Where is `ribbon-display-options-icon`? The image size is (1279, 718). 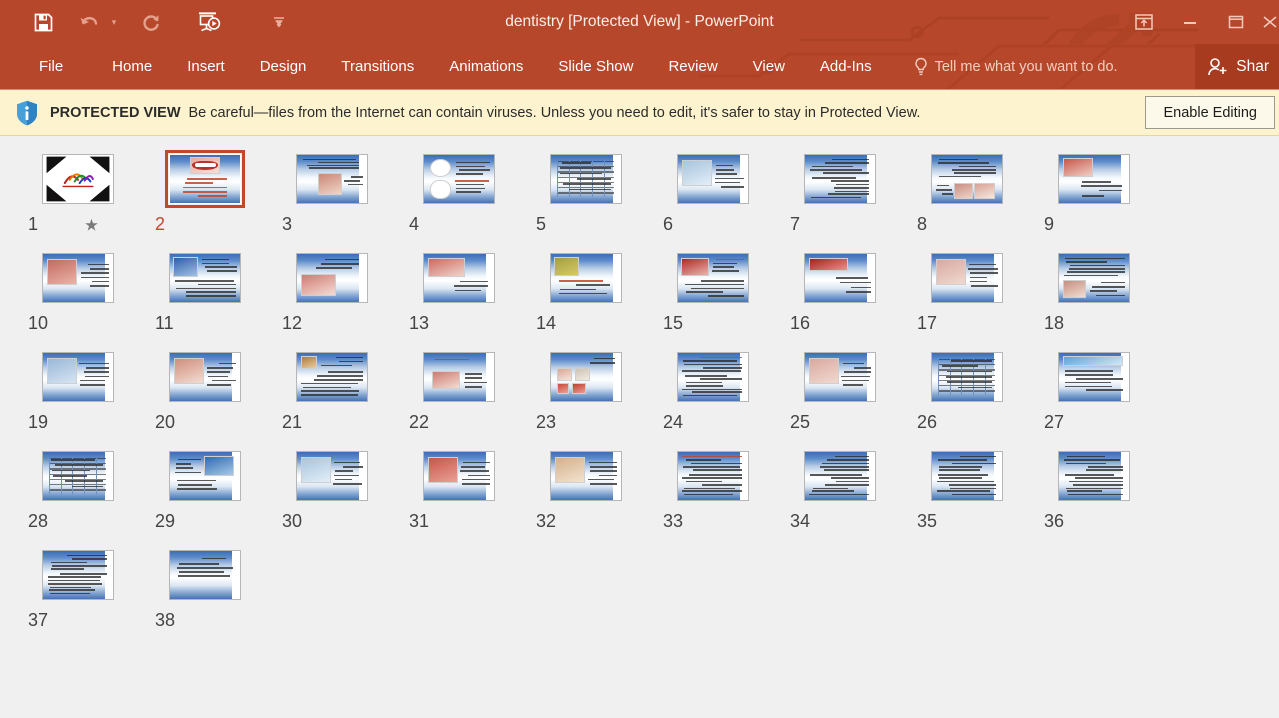 ribbon-display-options-icon is located at coordinates (1144, 22).